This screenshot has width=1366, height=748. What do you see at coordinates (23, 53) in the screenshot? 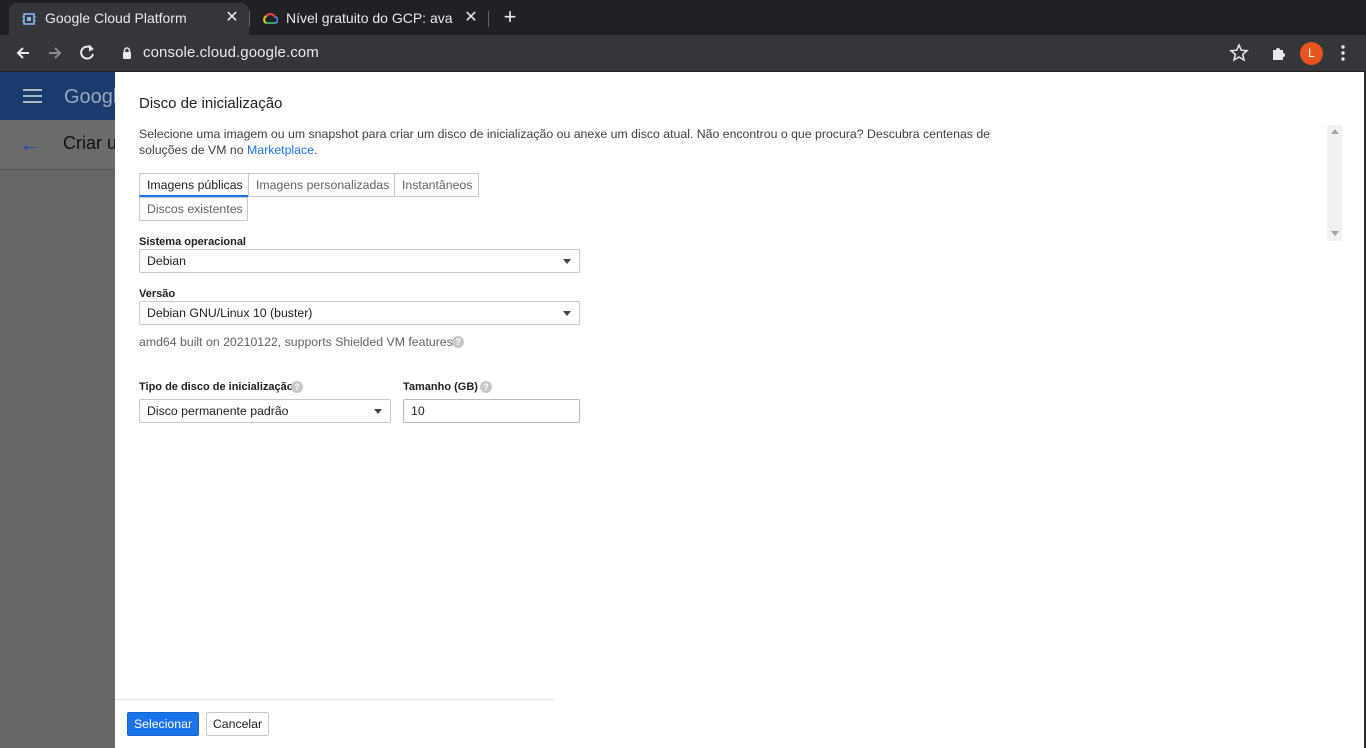
I see `back-arrow-icon` at bounding box center [23, 53].